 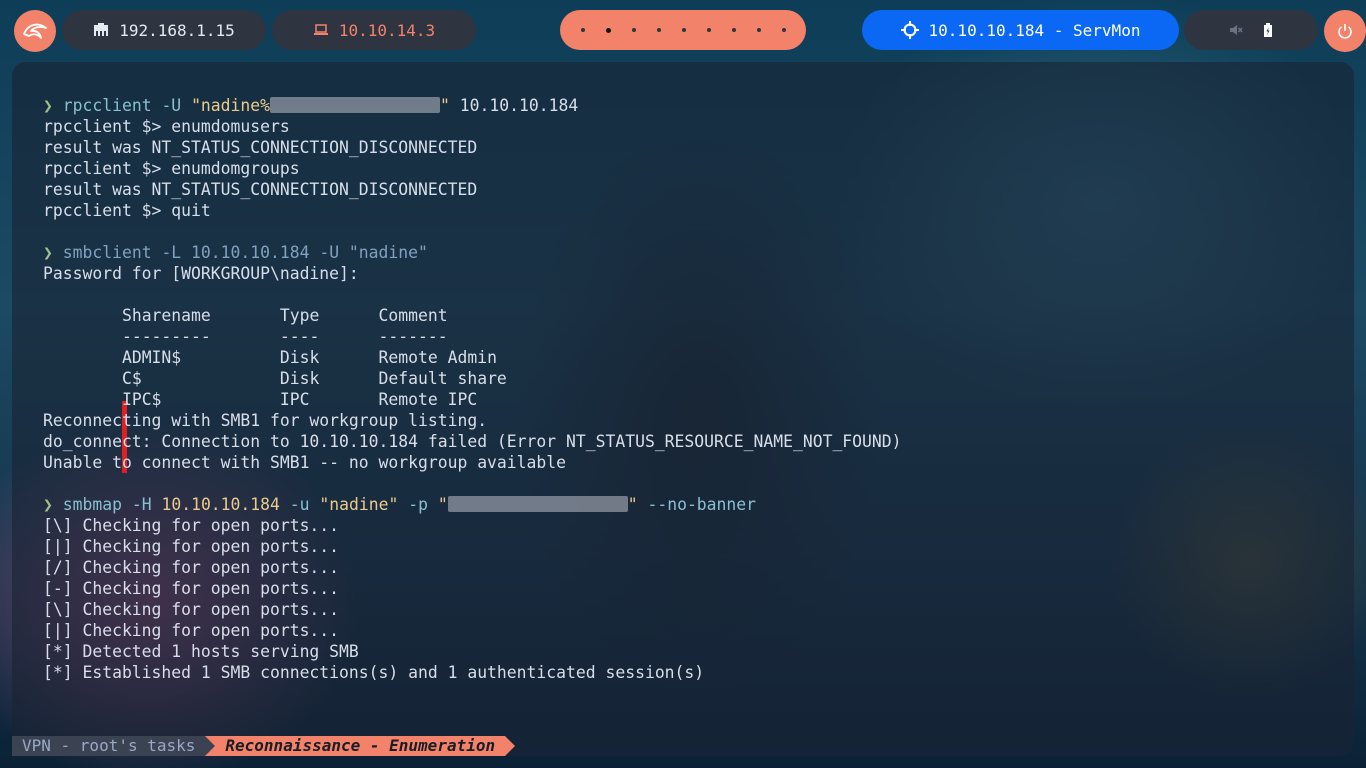 I want to click on tmux-session-label: VPN - root's tasks, so click(x=109, y=746).